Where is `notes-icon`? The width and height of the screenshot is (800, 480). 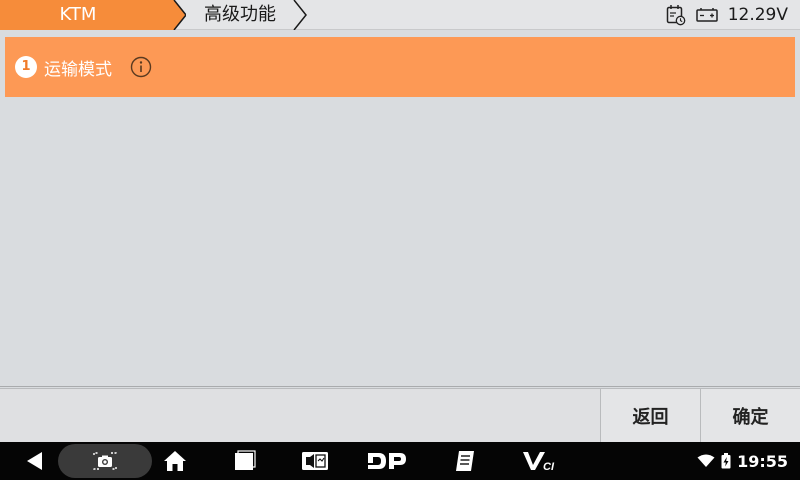
notes-icon is located at coordinates (465, 461).